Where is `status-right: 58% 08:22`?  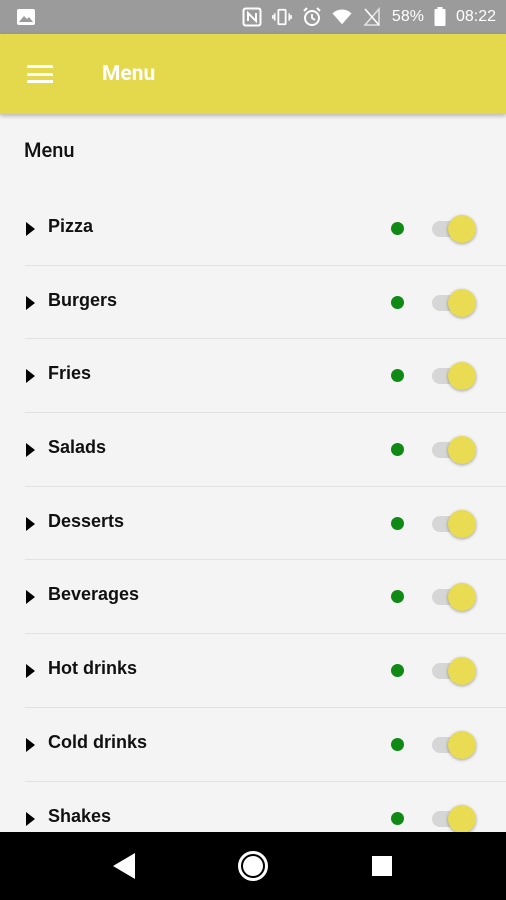 status-right: 58% 08:22 is located at coordinates (369, 17).